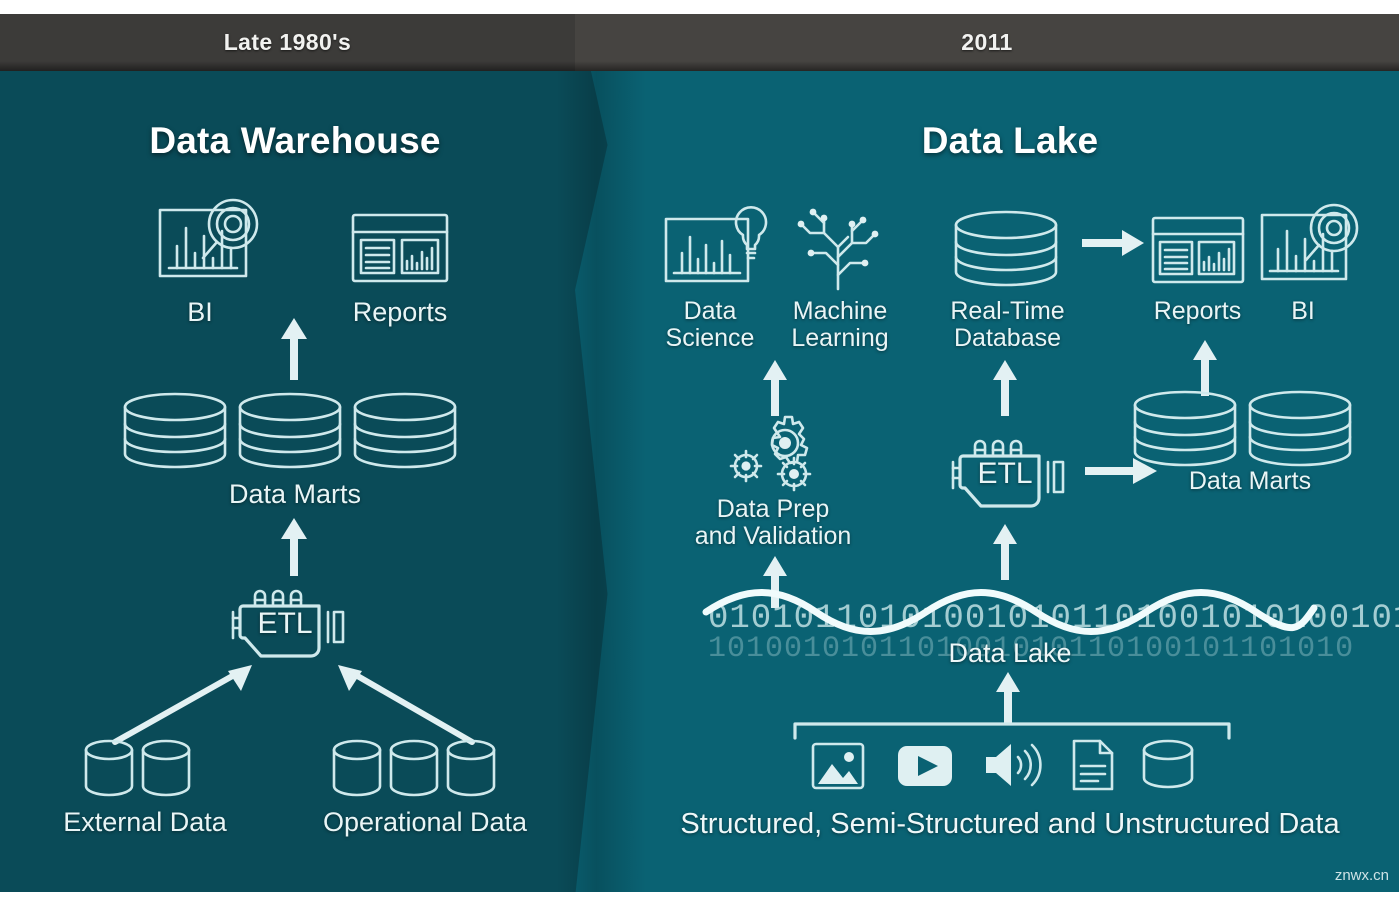 The image size is (1399, 898). Describe the element at coordinates (144, 769) in the screenshot. I see `external-data-cylinders` at that location.